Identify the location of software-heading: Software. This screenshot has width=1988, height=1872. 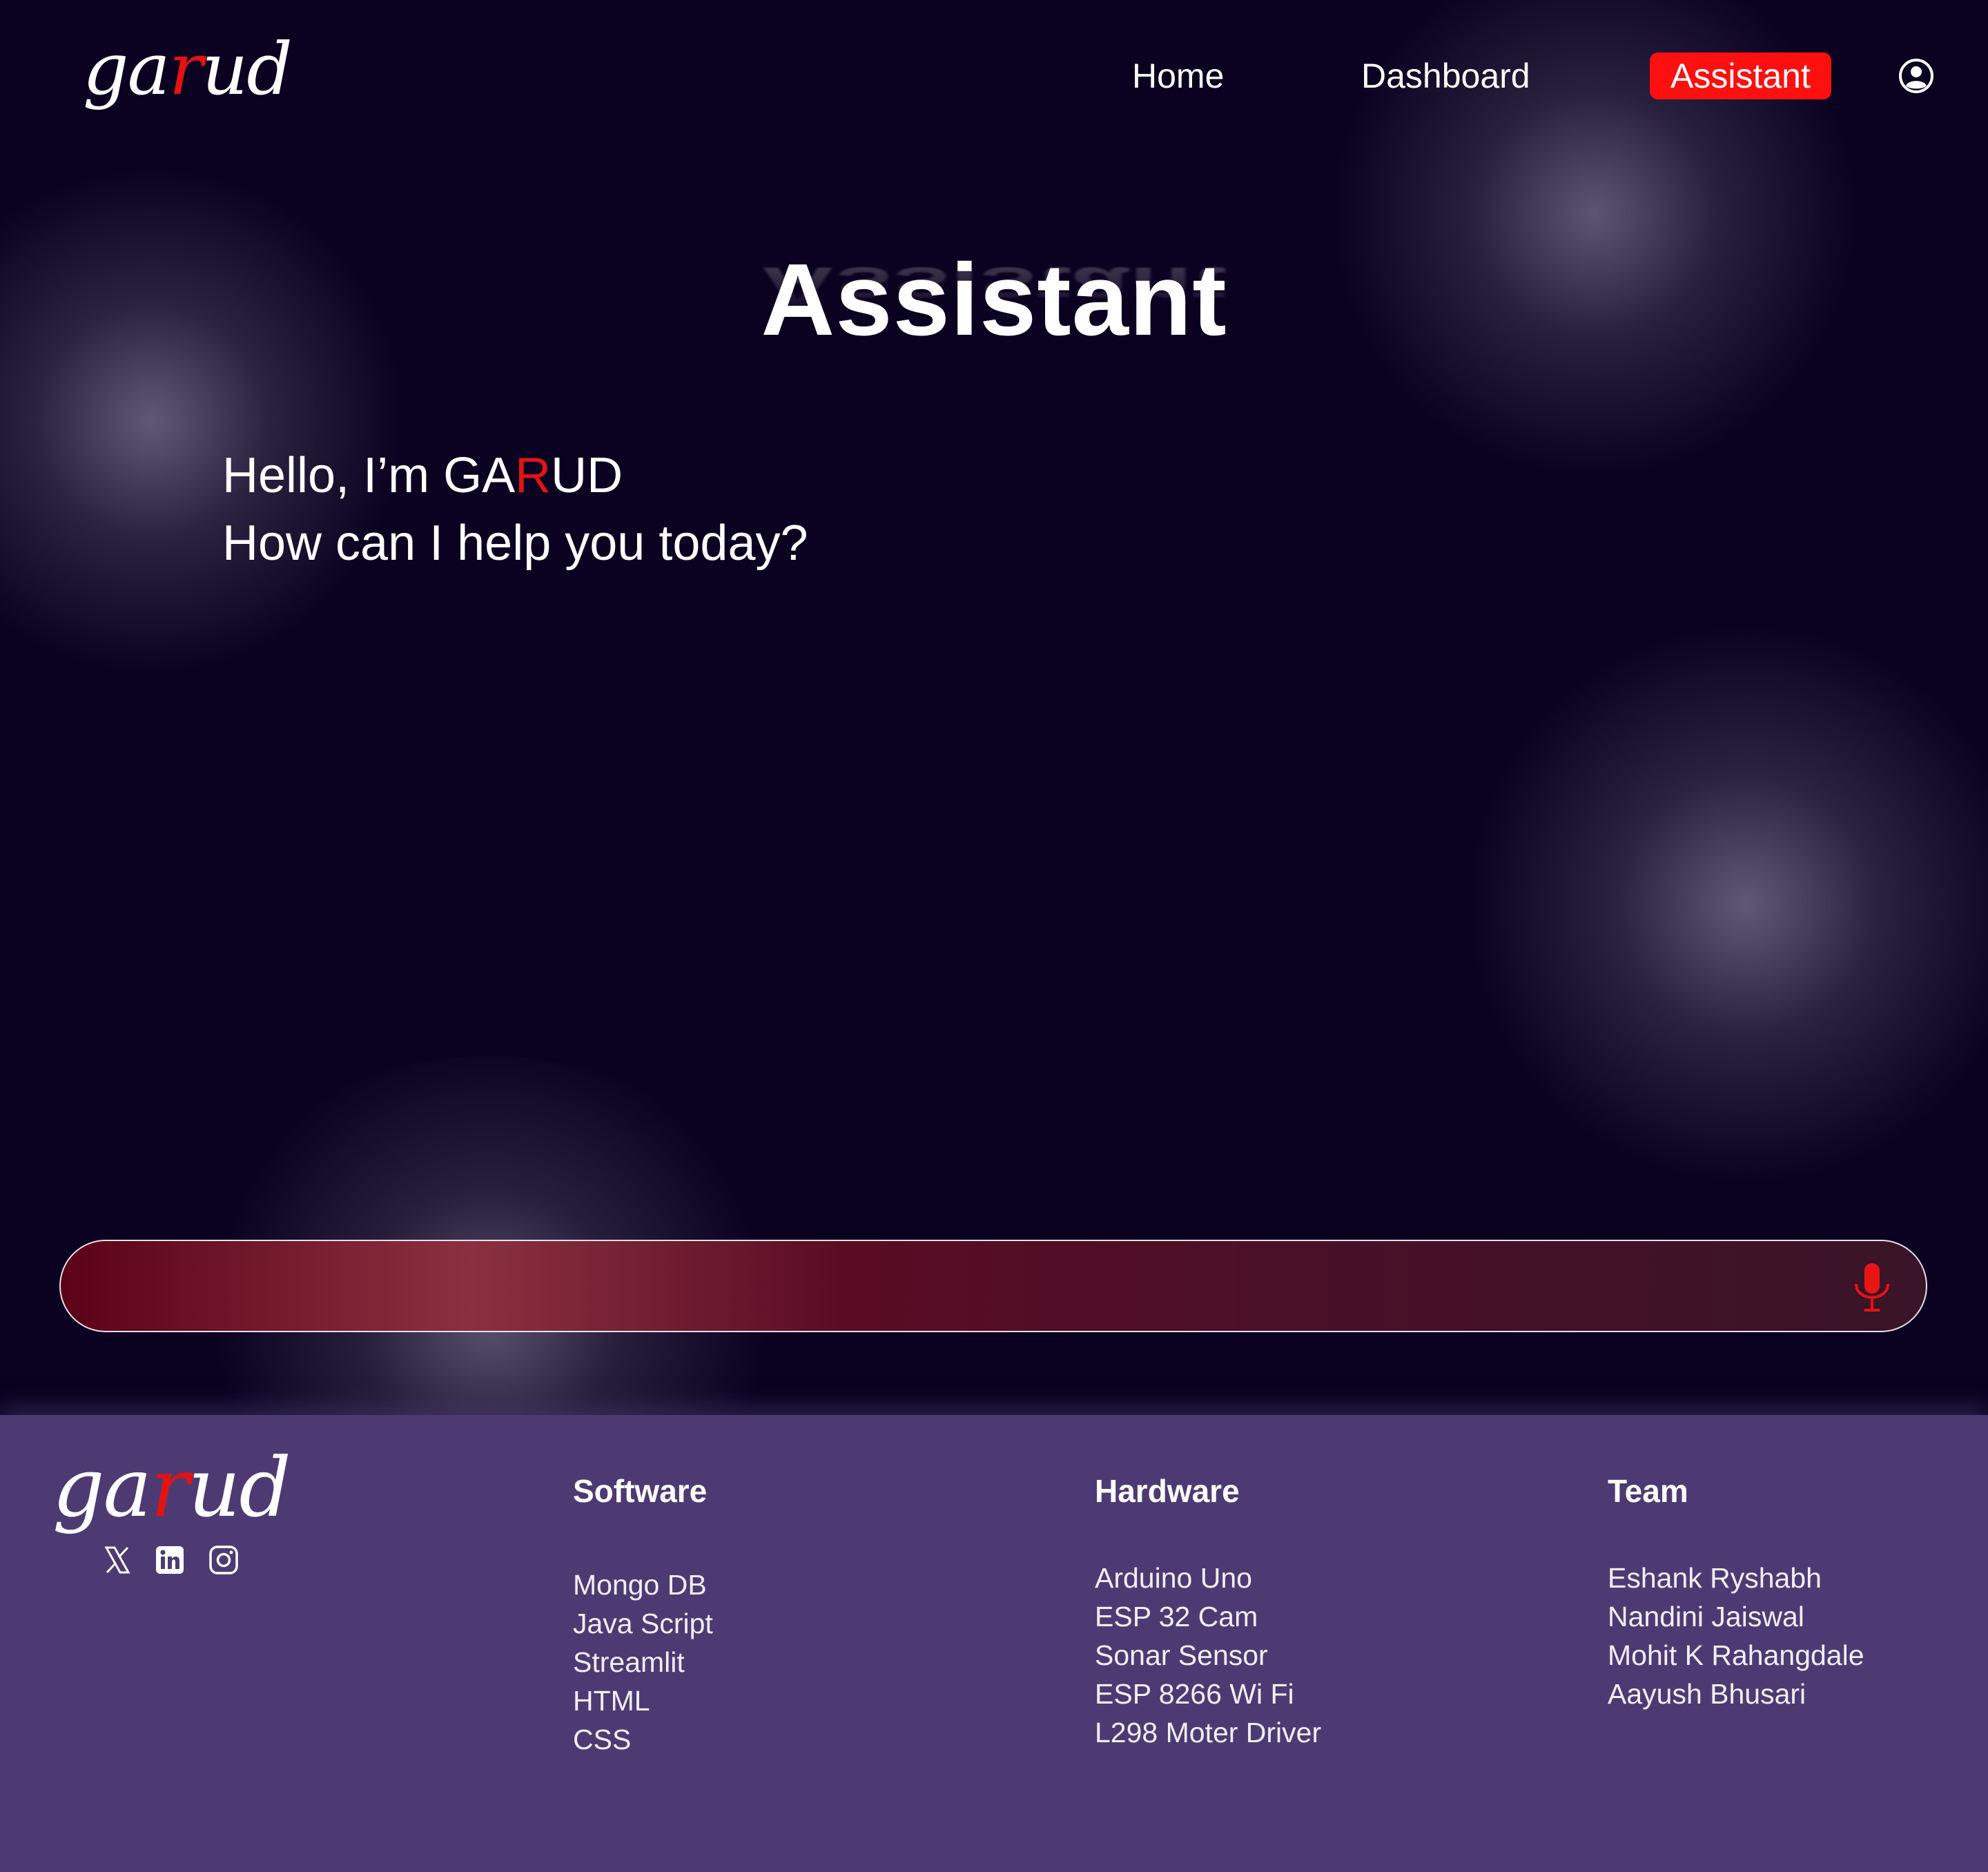
(640, 1491).